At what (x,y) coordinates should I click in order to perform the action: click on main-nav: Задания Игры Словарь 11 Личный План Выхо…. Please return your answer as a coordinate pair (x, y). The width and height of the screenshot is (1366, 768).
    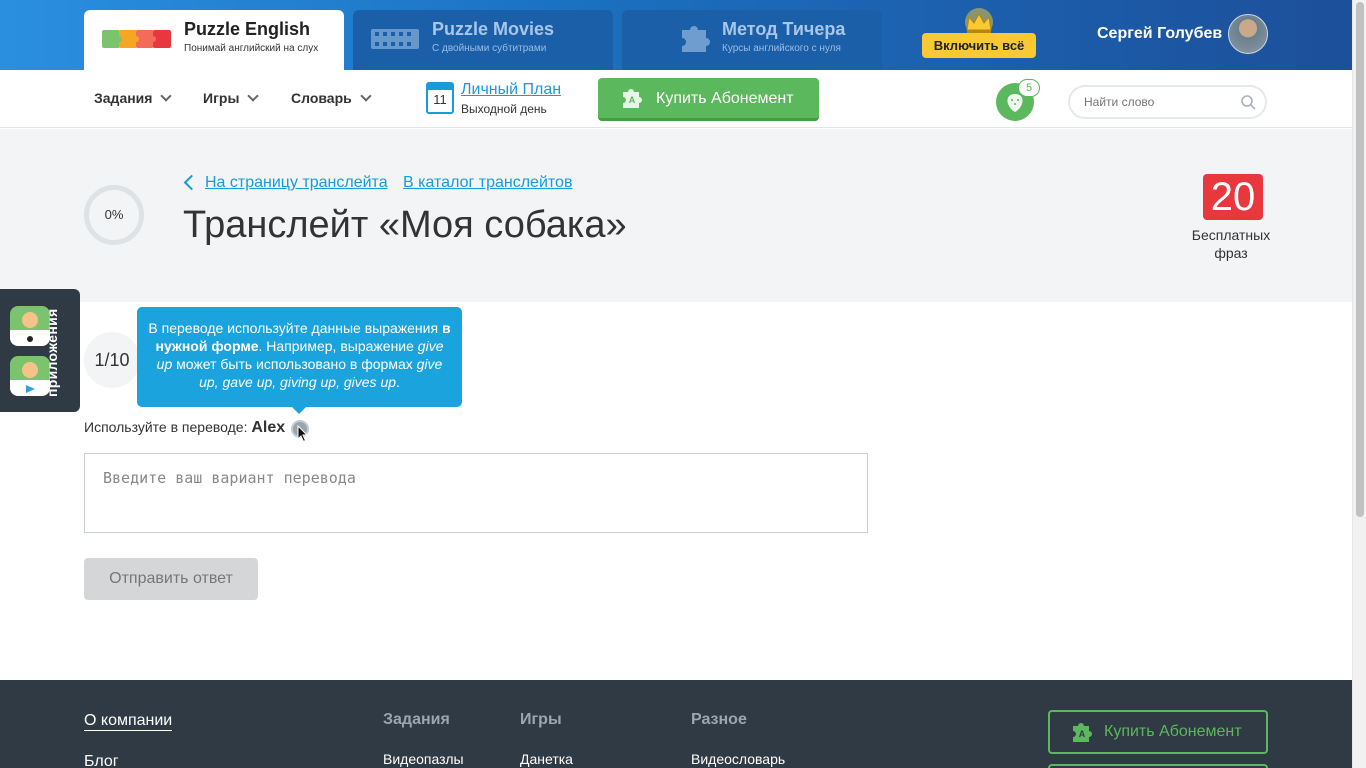
    Looking at the image, I should click on (676, 99).